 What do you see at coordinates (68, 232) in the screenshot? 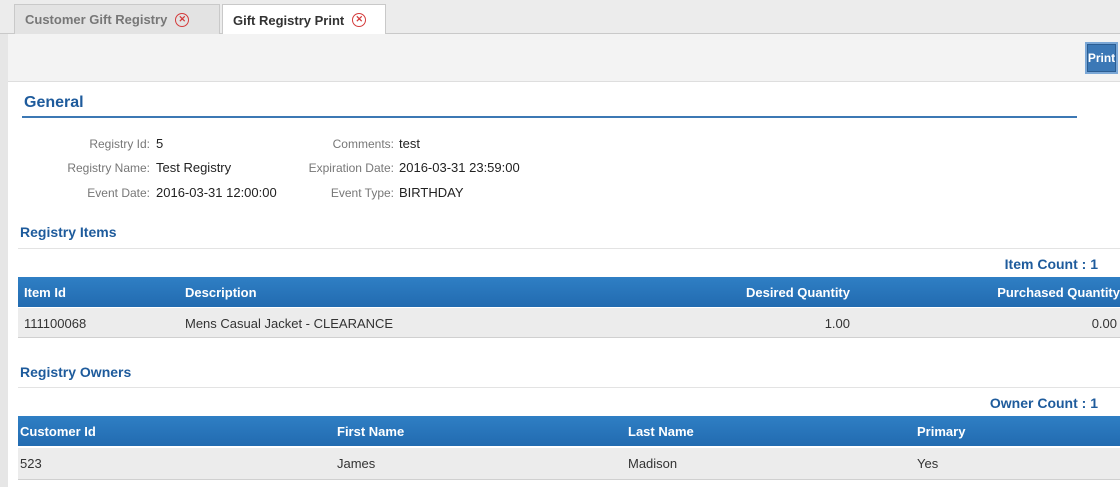
I see `registry-items-title: Registry Items` at bounding box center [68, 232].